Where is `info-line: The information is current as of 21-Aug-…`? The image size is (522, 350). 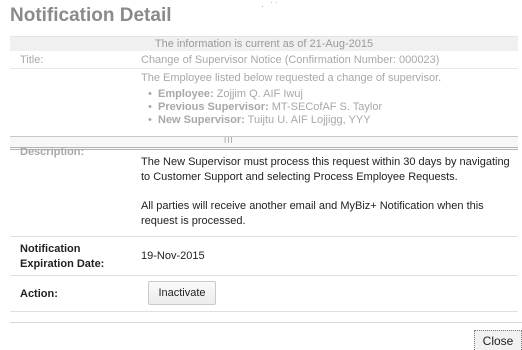 info-line: The information is current as of 21-Aug-… is located at coordinates (264, 43).